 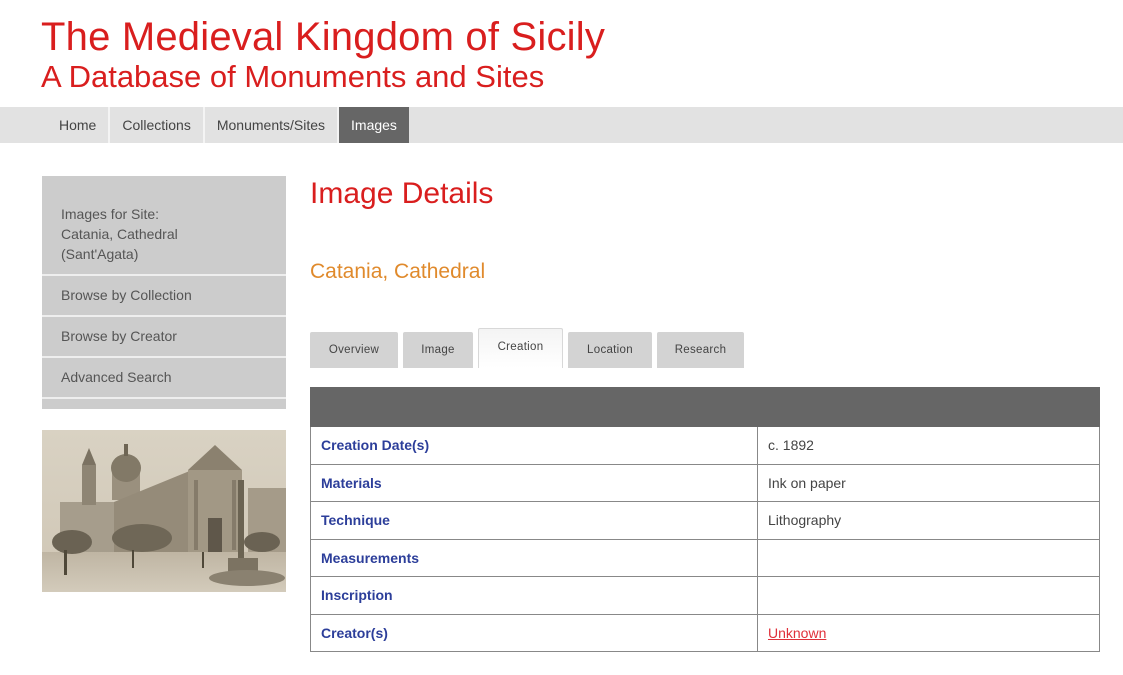 I want to click on row-value: Ink on paper, so click(x=928, y=482).